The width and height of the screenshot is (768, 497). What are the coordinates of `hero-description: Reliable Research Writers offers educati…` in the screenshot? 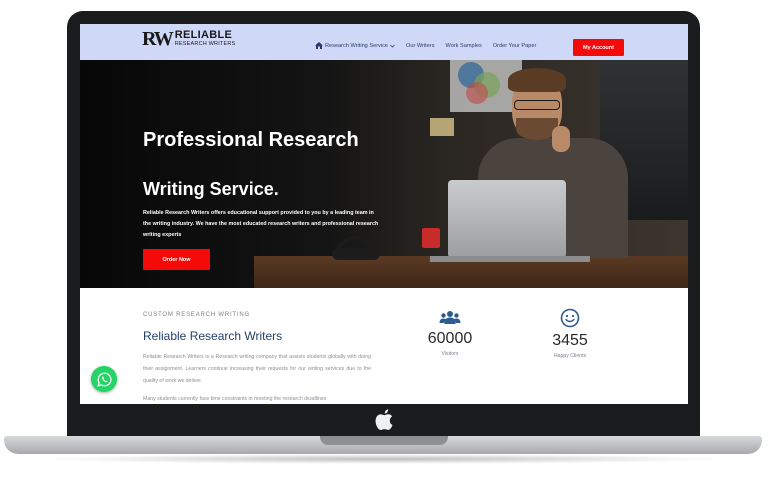 It's located at (261, 224).